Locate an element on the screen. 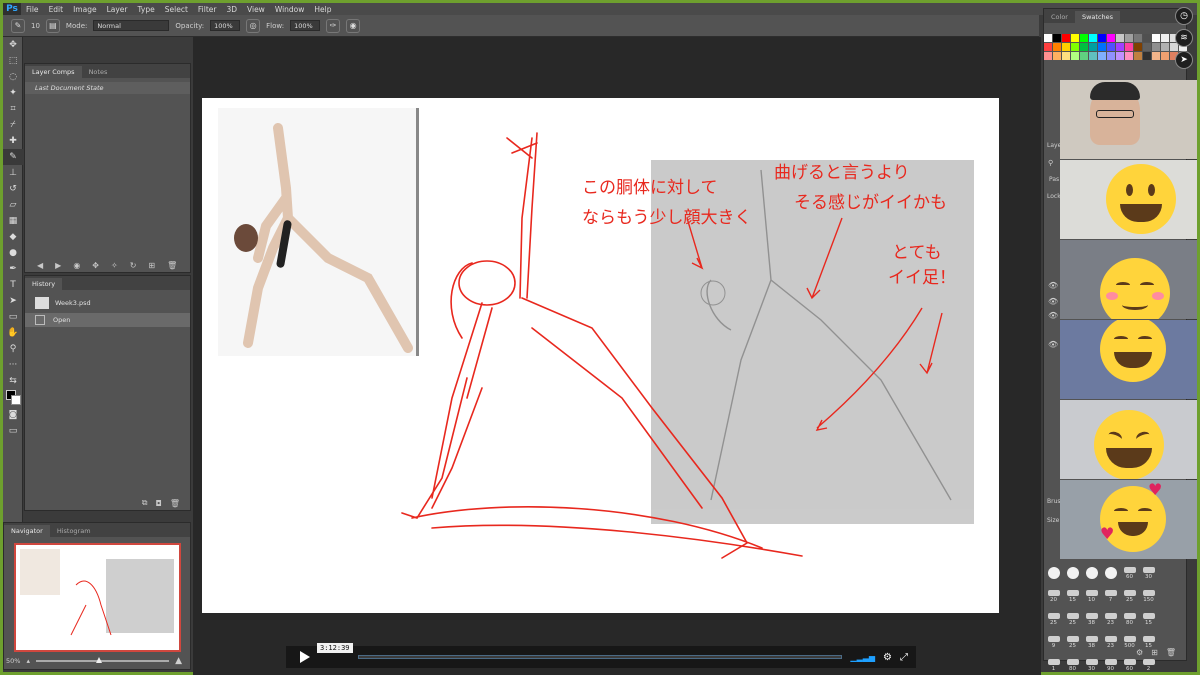 The width and height of the screenshot is (1200, 675). menu-layer: Layer is located at coordinates (117, 9).